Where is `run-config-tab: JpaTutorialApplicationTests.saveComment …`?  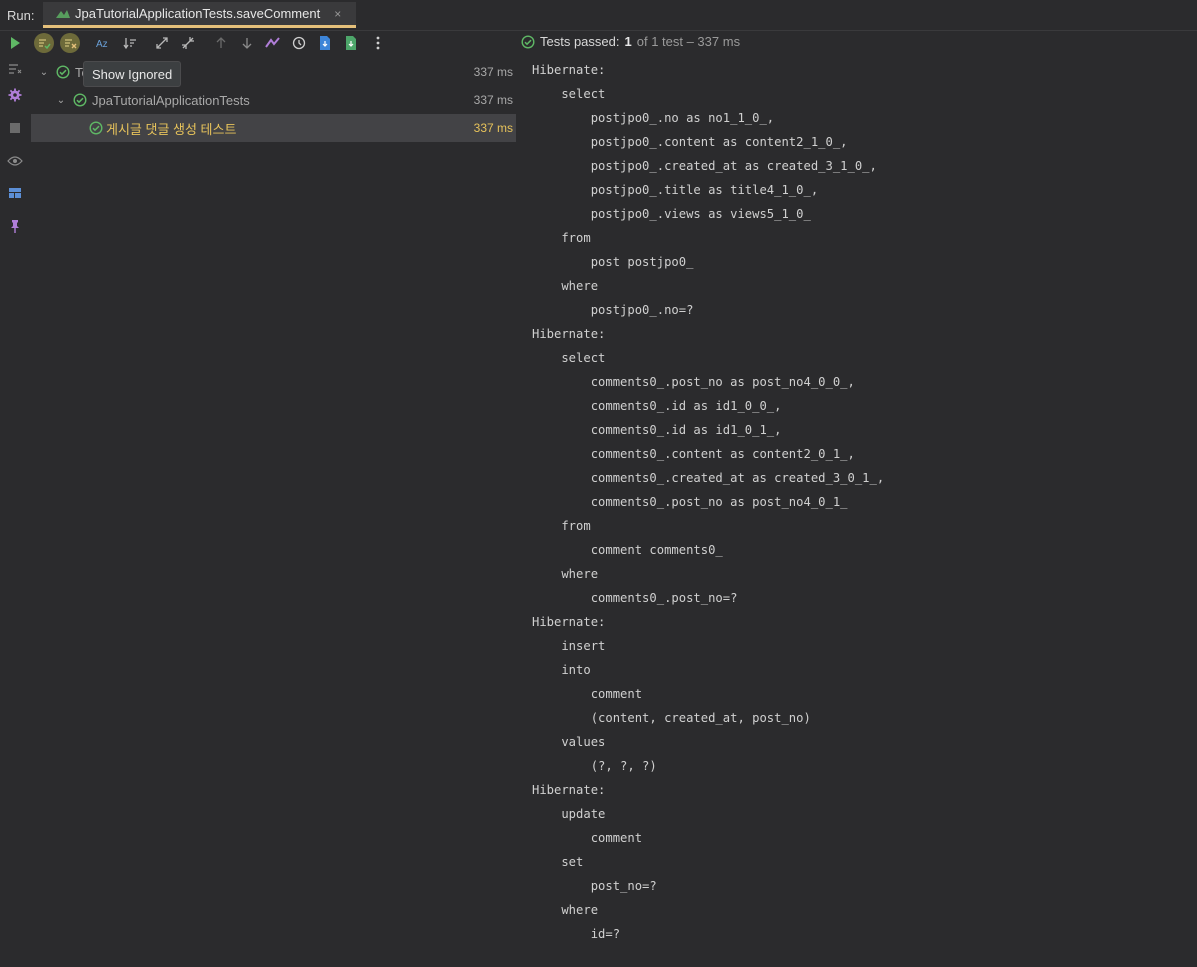
run-config-tab: JpaTutorialApplicationTests.saveComment … is located at coordinates (199, 15).